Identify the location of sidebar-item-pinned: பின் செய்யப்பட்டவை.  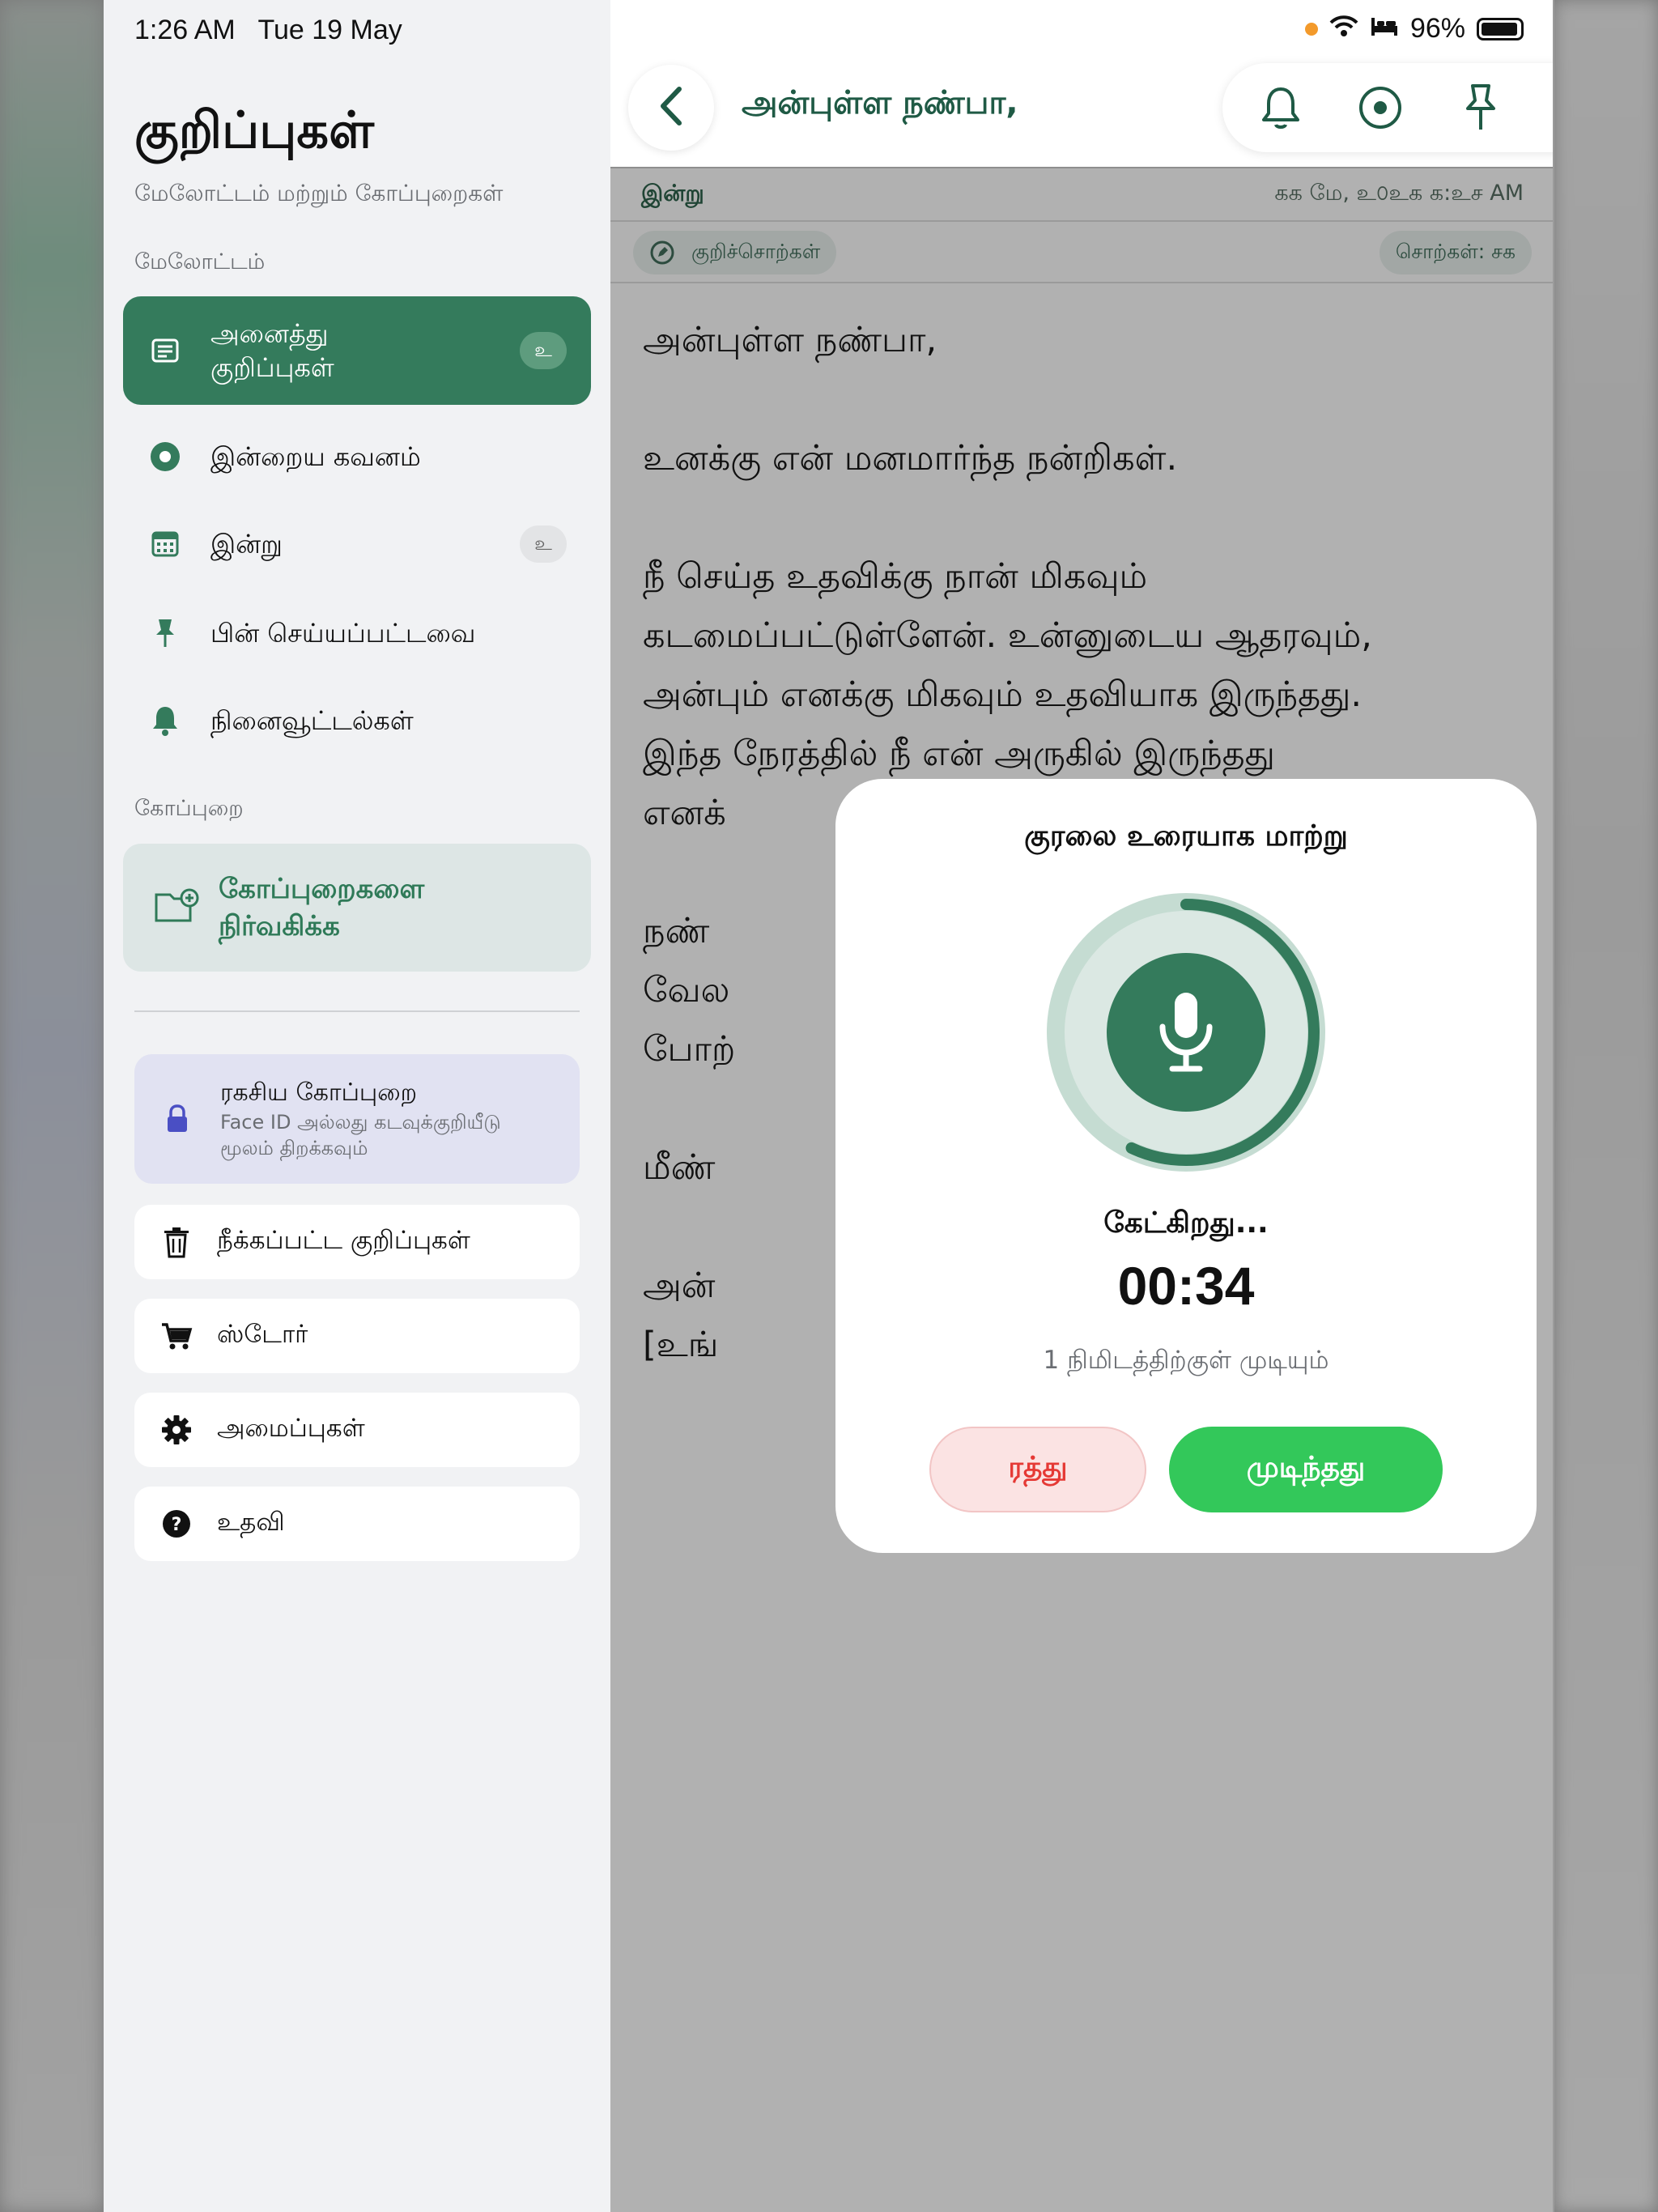
(357, 633).